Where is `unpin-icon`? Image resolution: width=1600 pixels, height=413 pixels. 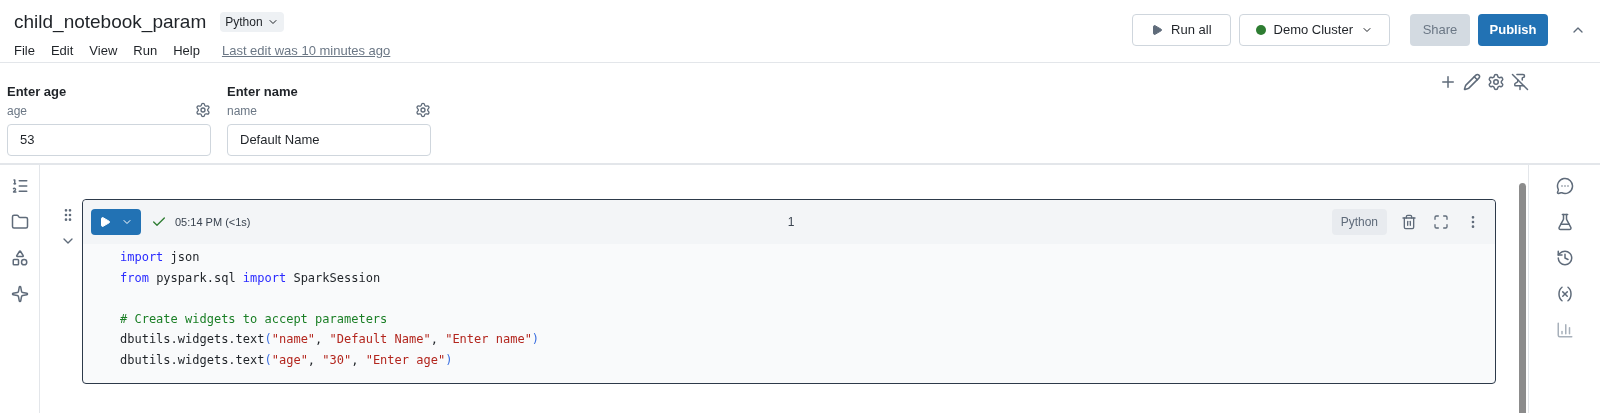
unpin-icon is located at coordinates (1520, 82).